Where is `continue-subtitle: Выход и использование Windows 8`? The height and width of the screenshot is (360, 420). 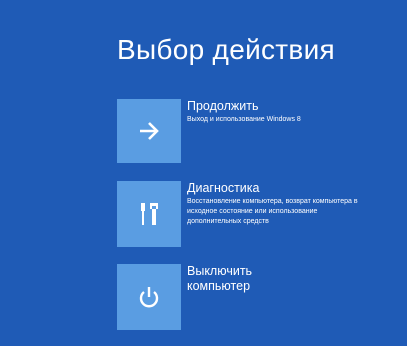
continue-subtitle: Выход и использование Windows 8 is located at coordinates (244, 119).